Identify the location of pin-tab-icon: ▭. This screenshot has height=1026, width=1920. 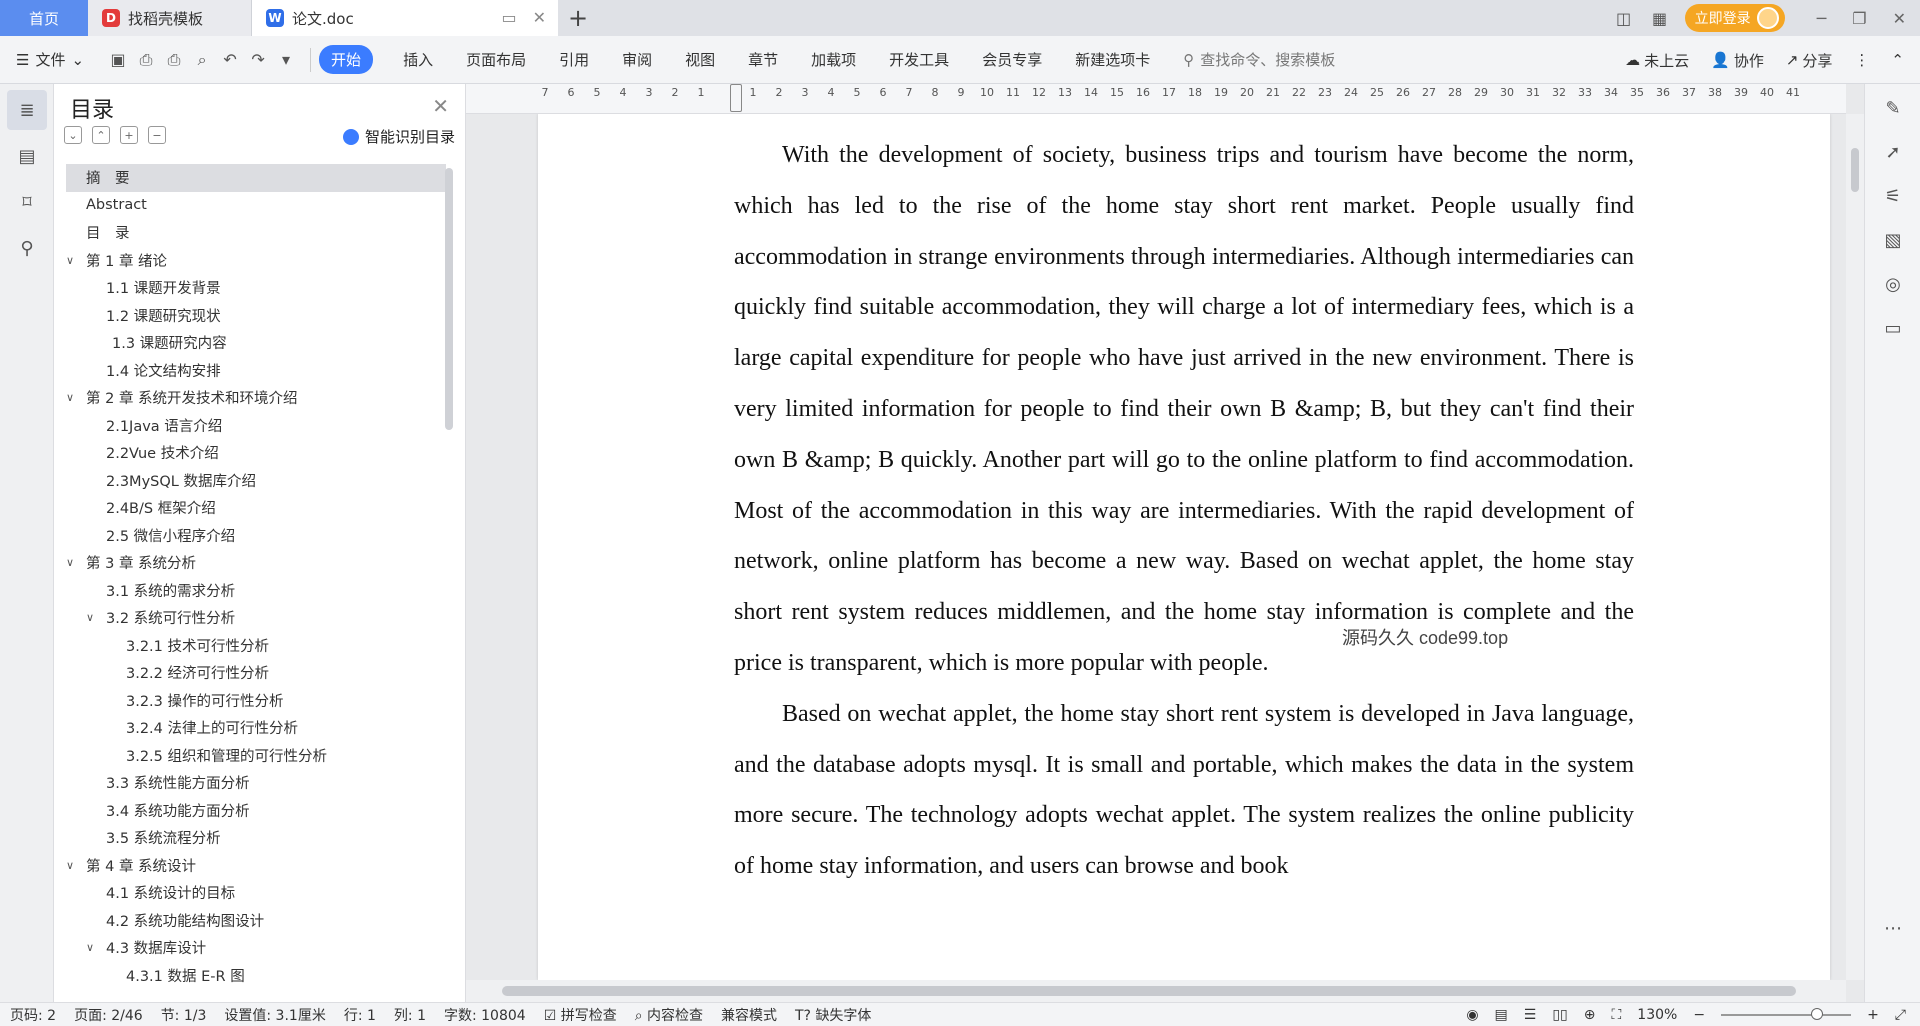
(508, 17).